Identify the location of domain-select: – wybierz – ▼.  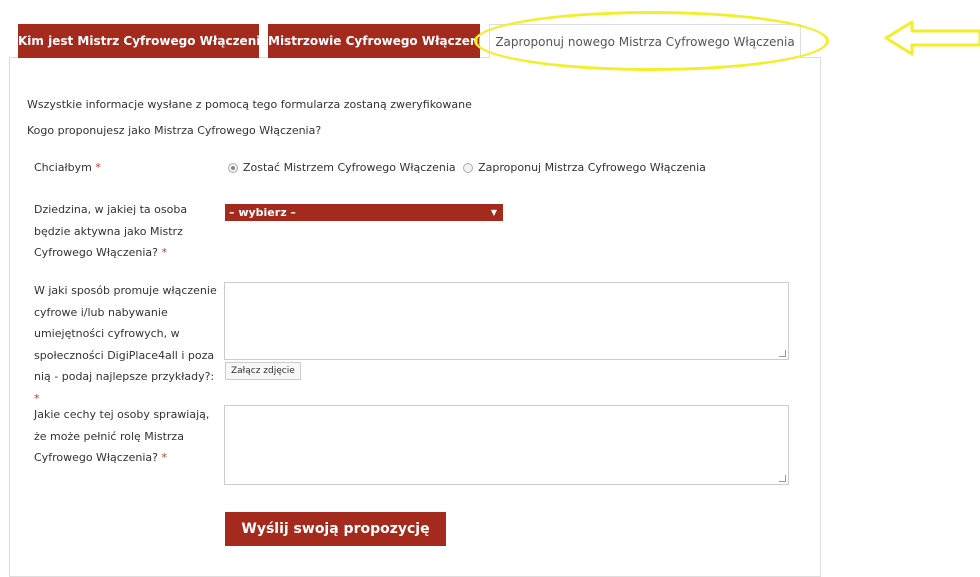
(364, 212).